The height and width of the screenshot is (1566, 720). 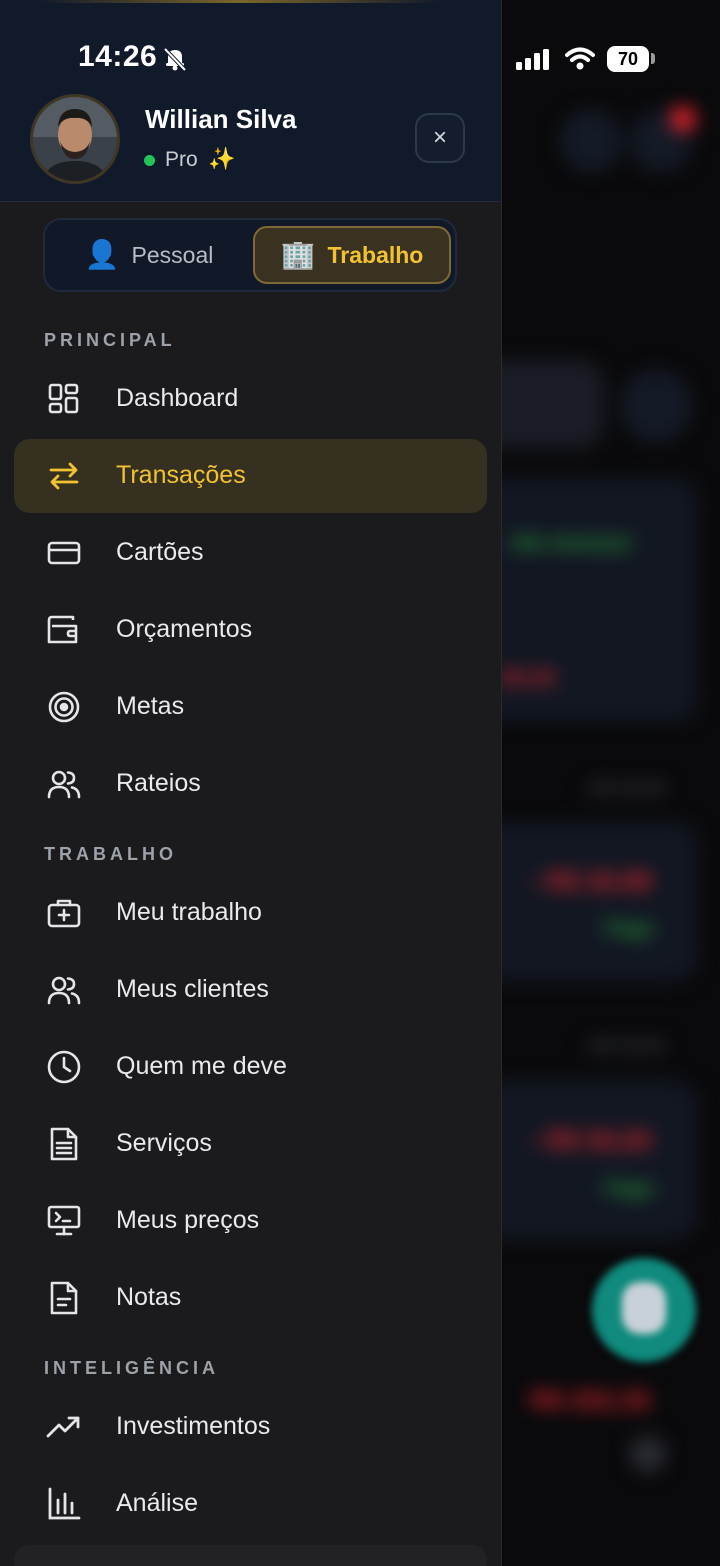 I want to click on nav-label-transacoes: Transações, so click(x=181, y=475).